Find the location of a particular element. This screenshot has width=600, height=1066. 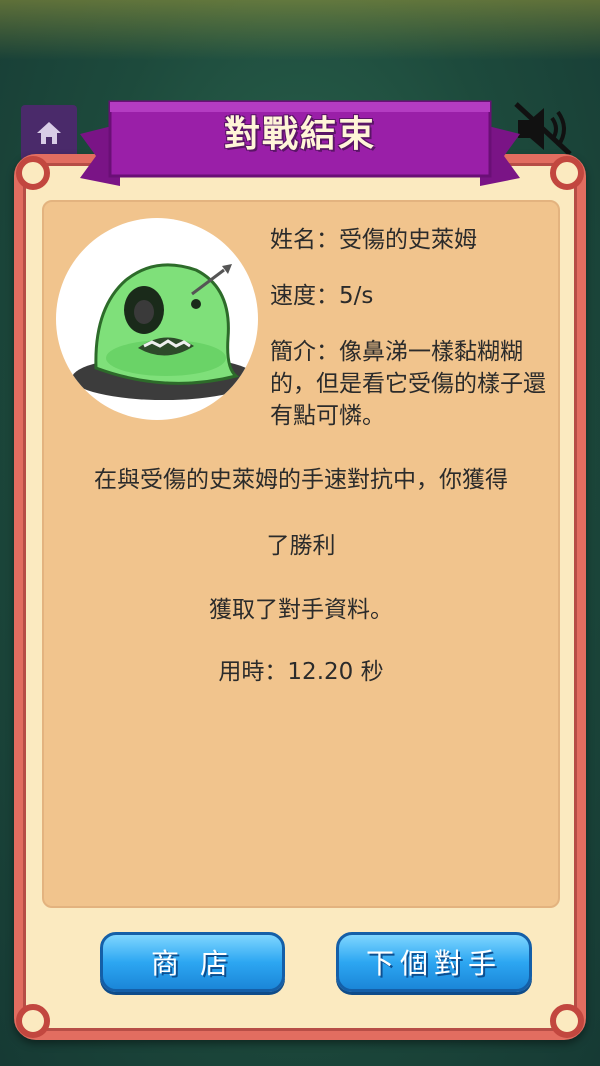

opponent-portrait is located at coordinates (157, 319).